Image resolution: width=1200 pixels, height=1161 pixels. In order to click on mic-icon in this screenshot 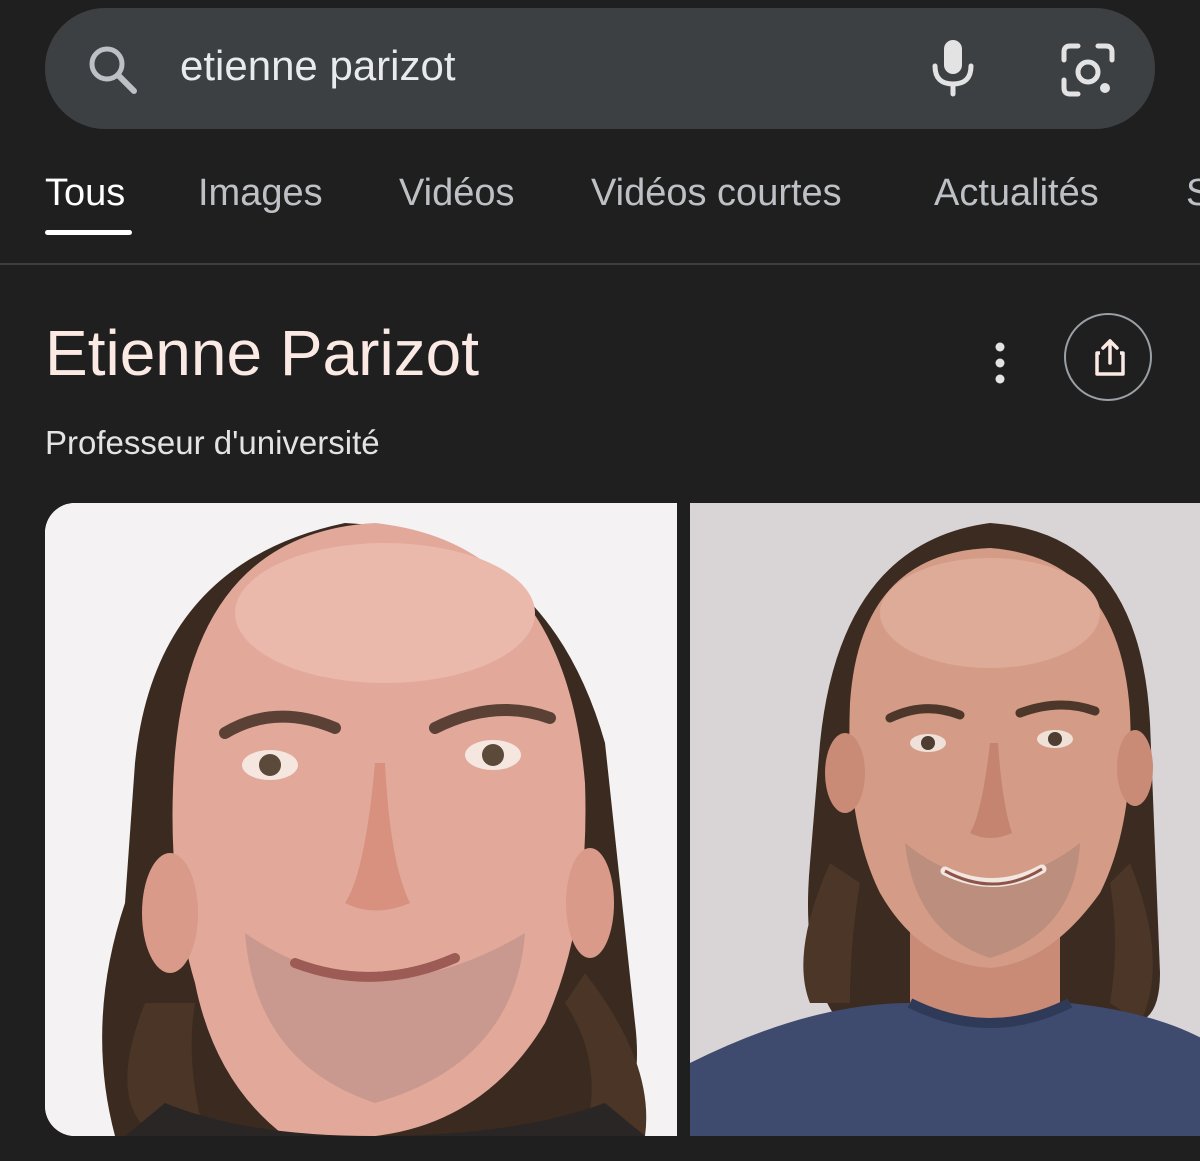, I will do `click(953, 68)`.